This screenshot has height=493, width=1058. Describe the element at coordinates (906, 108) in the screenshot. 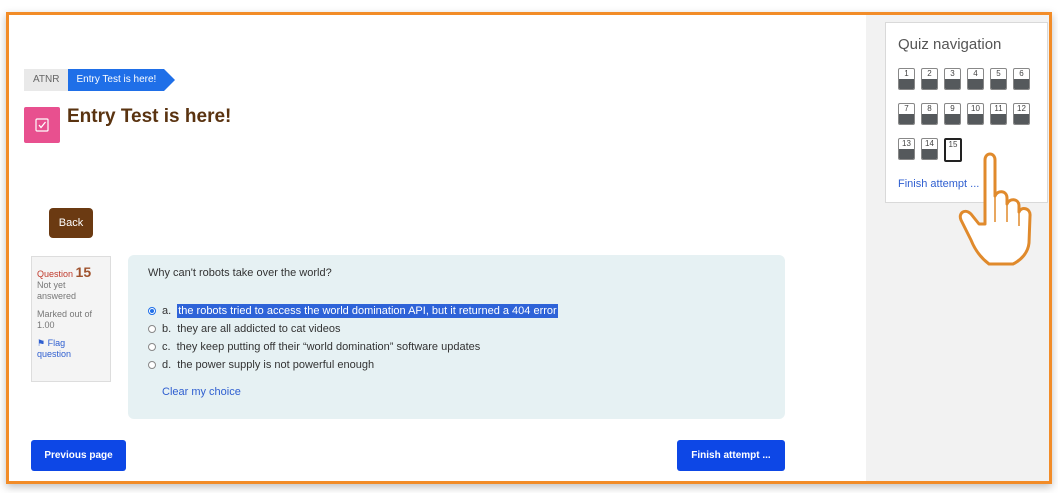

I see `quiz-nav-number: 7` at that location.